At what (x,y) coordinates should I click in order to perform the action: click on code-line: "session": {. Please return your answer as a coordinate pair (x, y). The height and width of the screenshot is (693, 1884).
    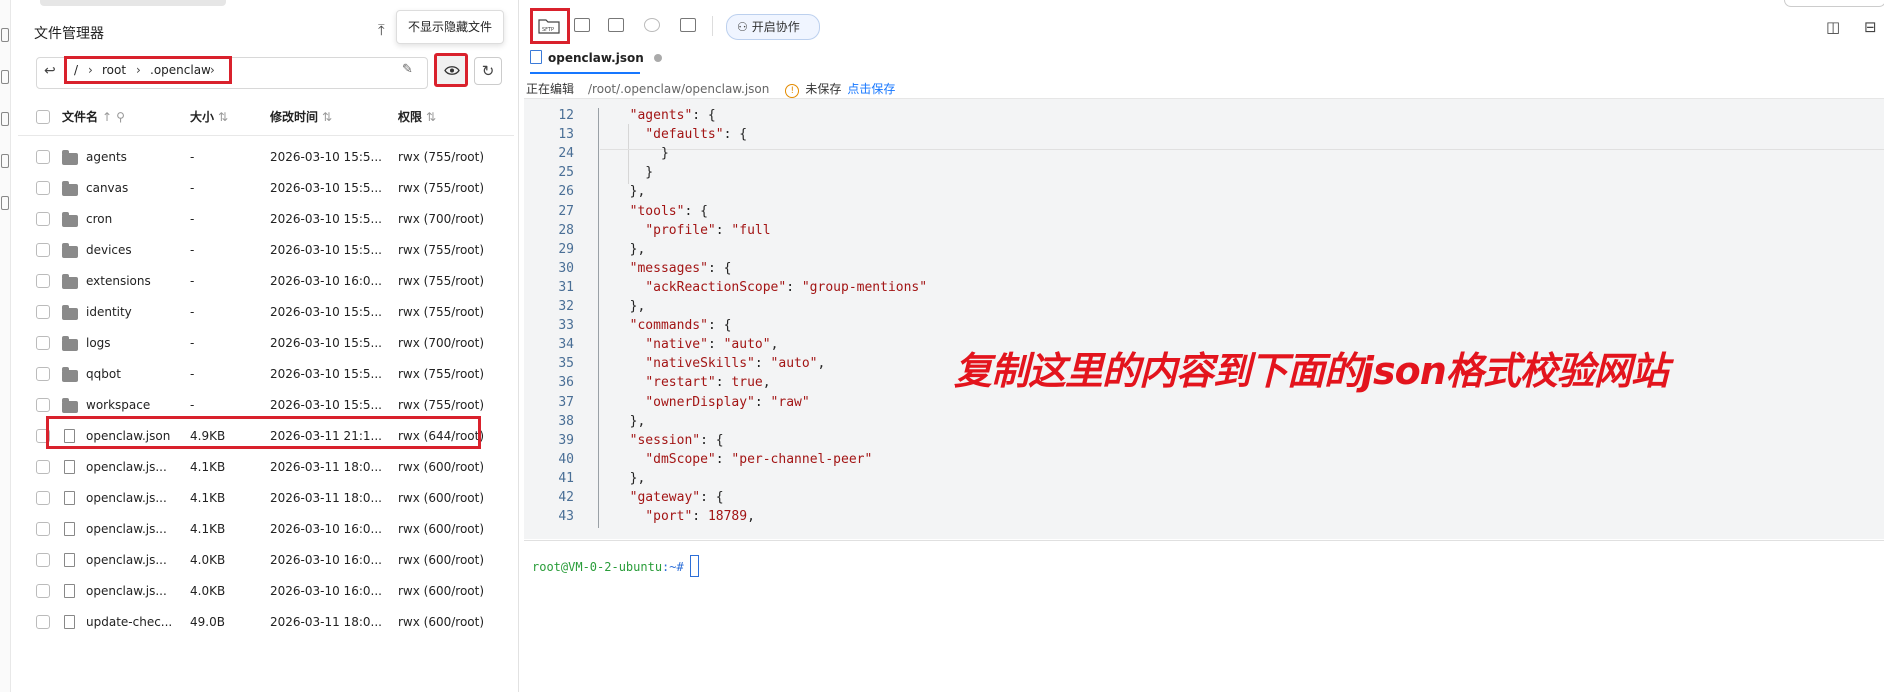
    Looking at the image, I should click on (669, 440).